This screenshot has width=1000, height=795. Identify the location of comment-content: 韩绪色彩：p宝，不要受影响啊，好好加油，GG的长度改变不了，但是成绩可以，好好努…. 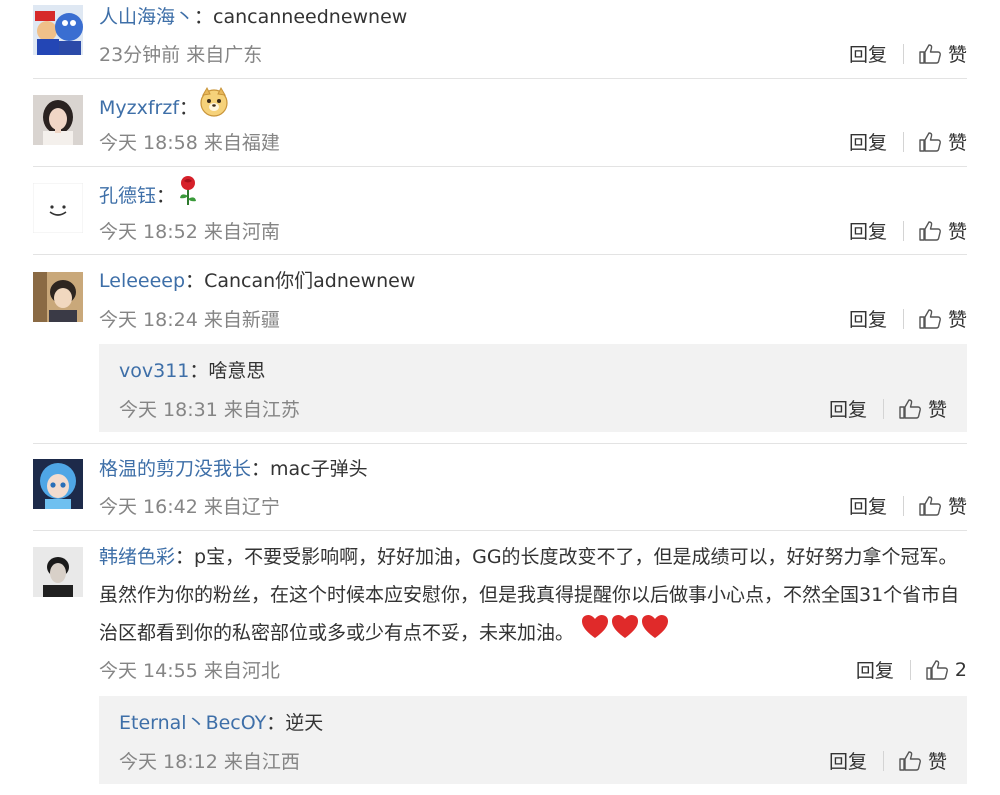
(535, 595).